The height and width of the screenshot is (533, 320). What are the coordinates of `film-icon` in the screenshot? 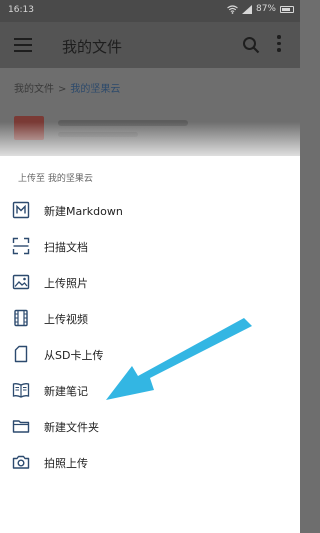 It's located at (21, 318).